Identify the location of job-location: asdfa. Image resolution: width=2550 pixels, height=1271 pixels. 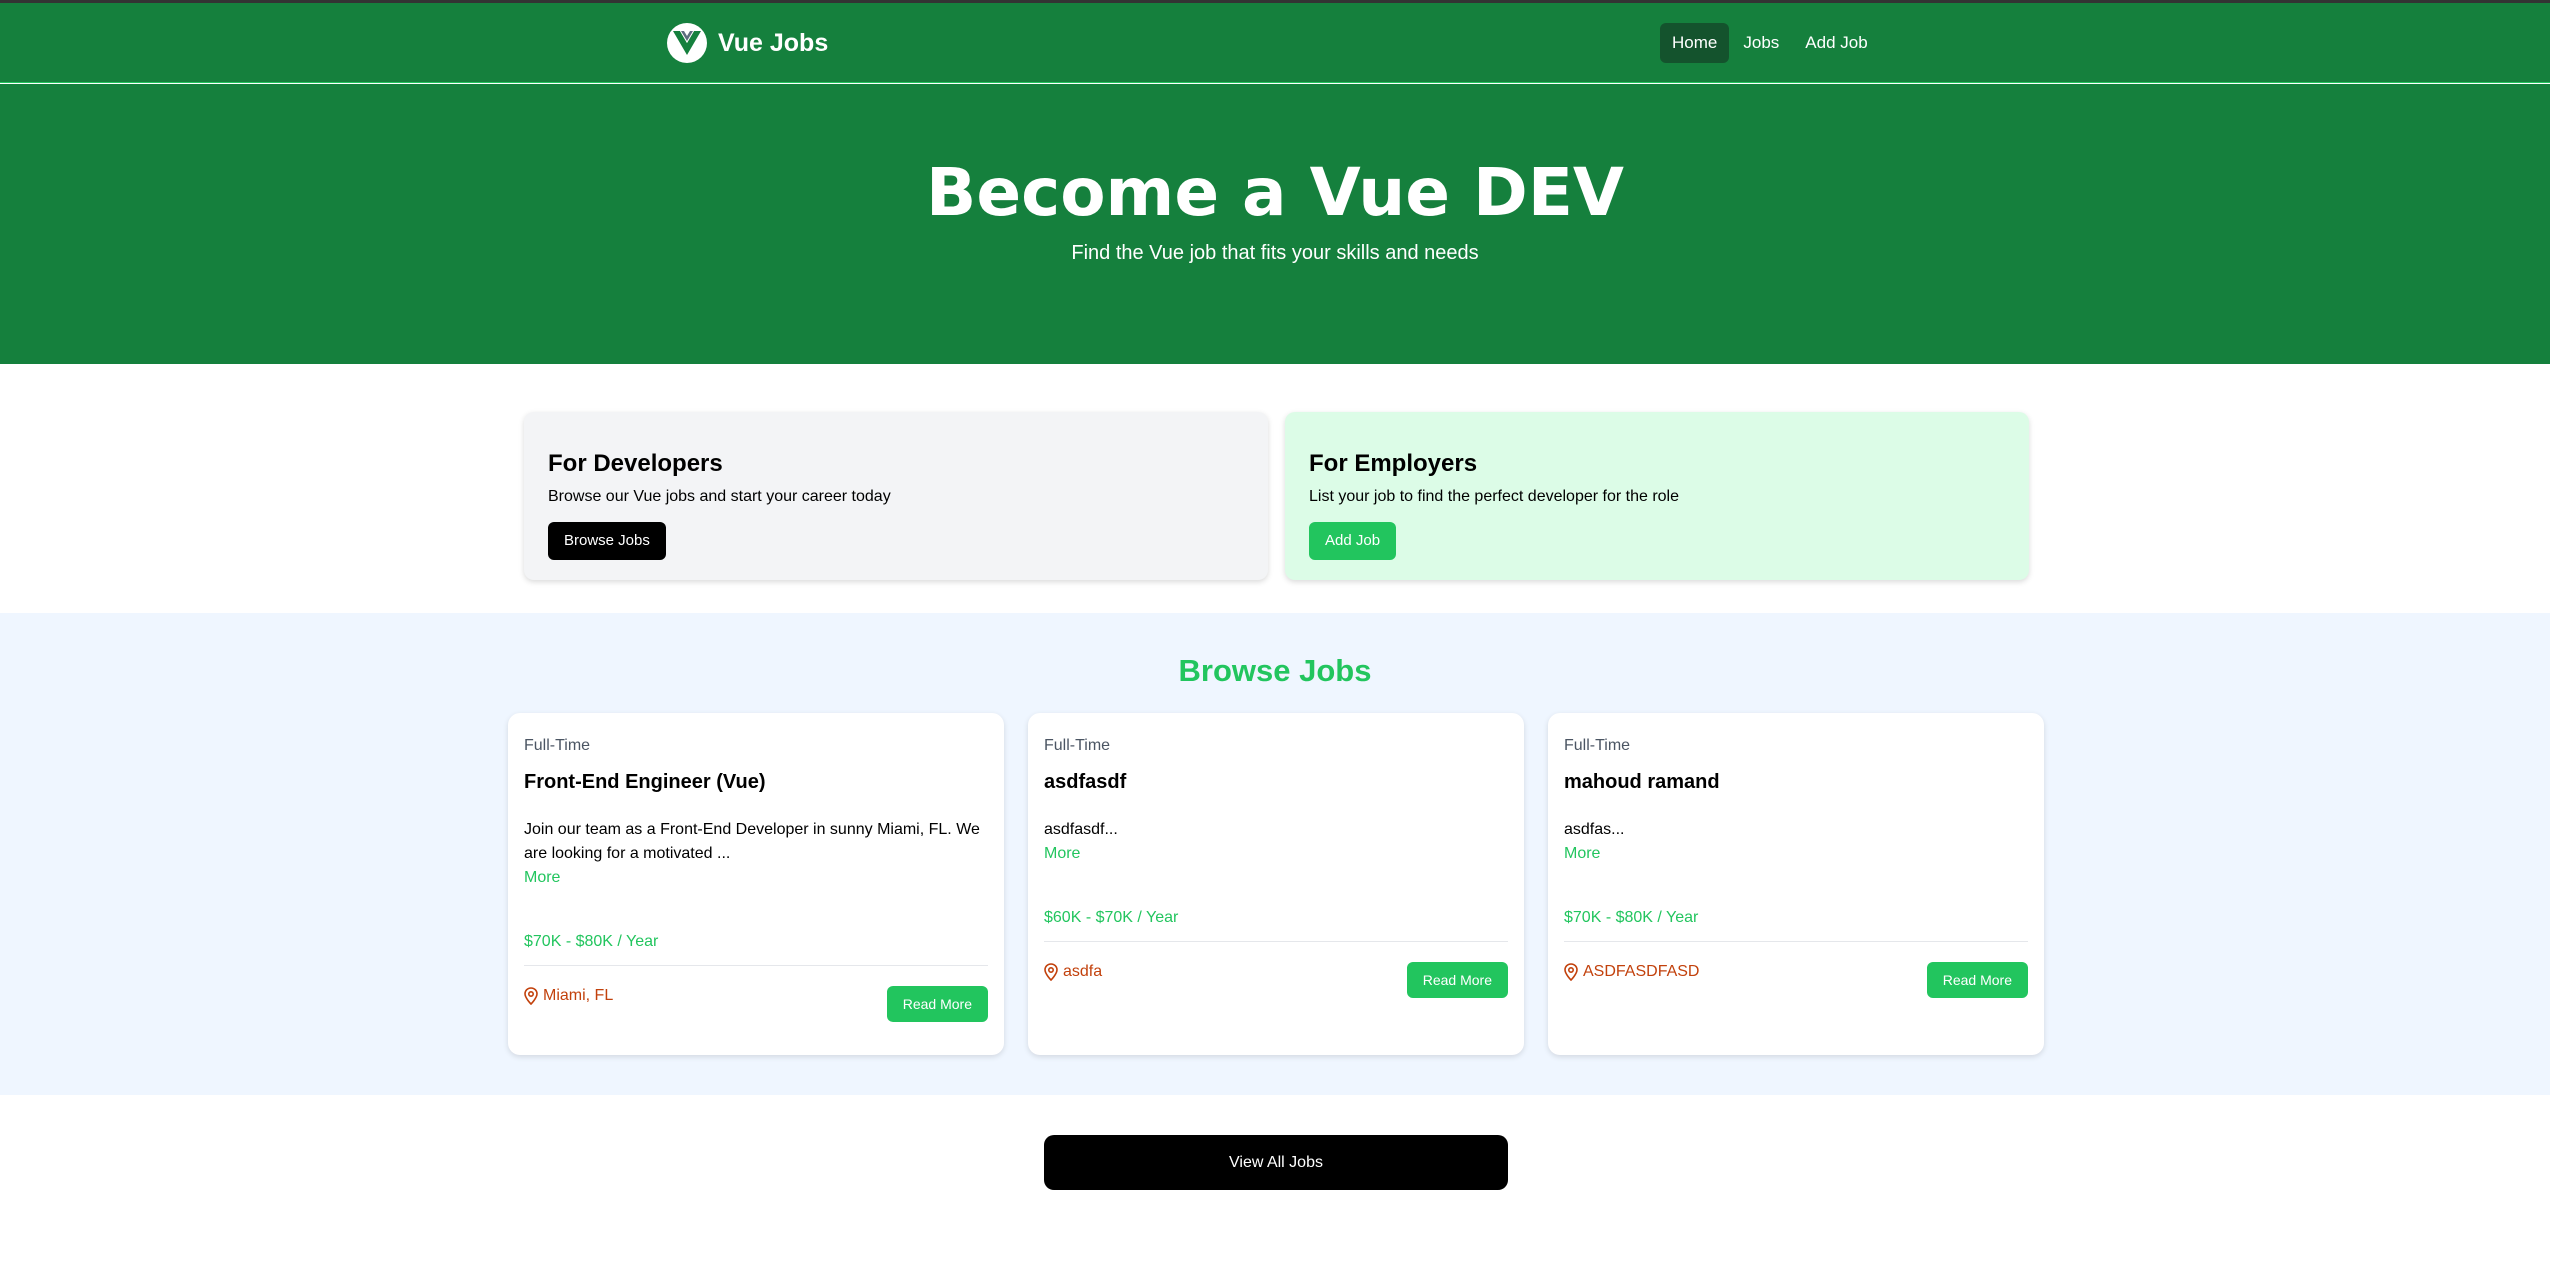
(1073, 972).